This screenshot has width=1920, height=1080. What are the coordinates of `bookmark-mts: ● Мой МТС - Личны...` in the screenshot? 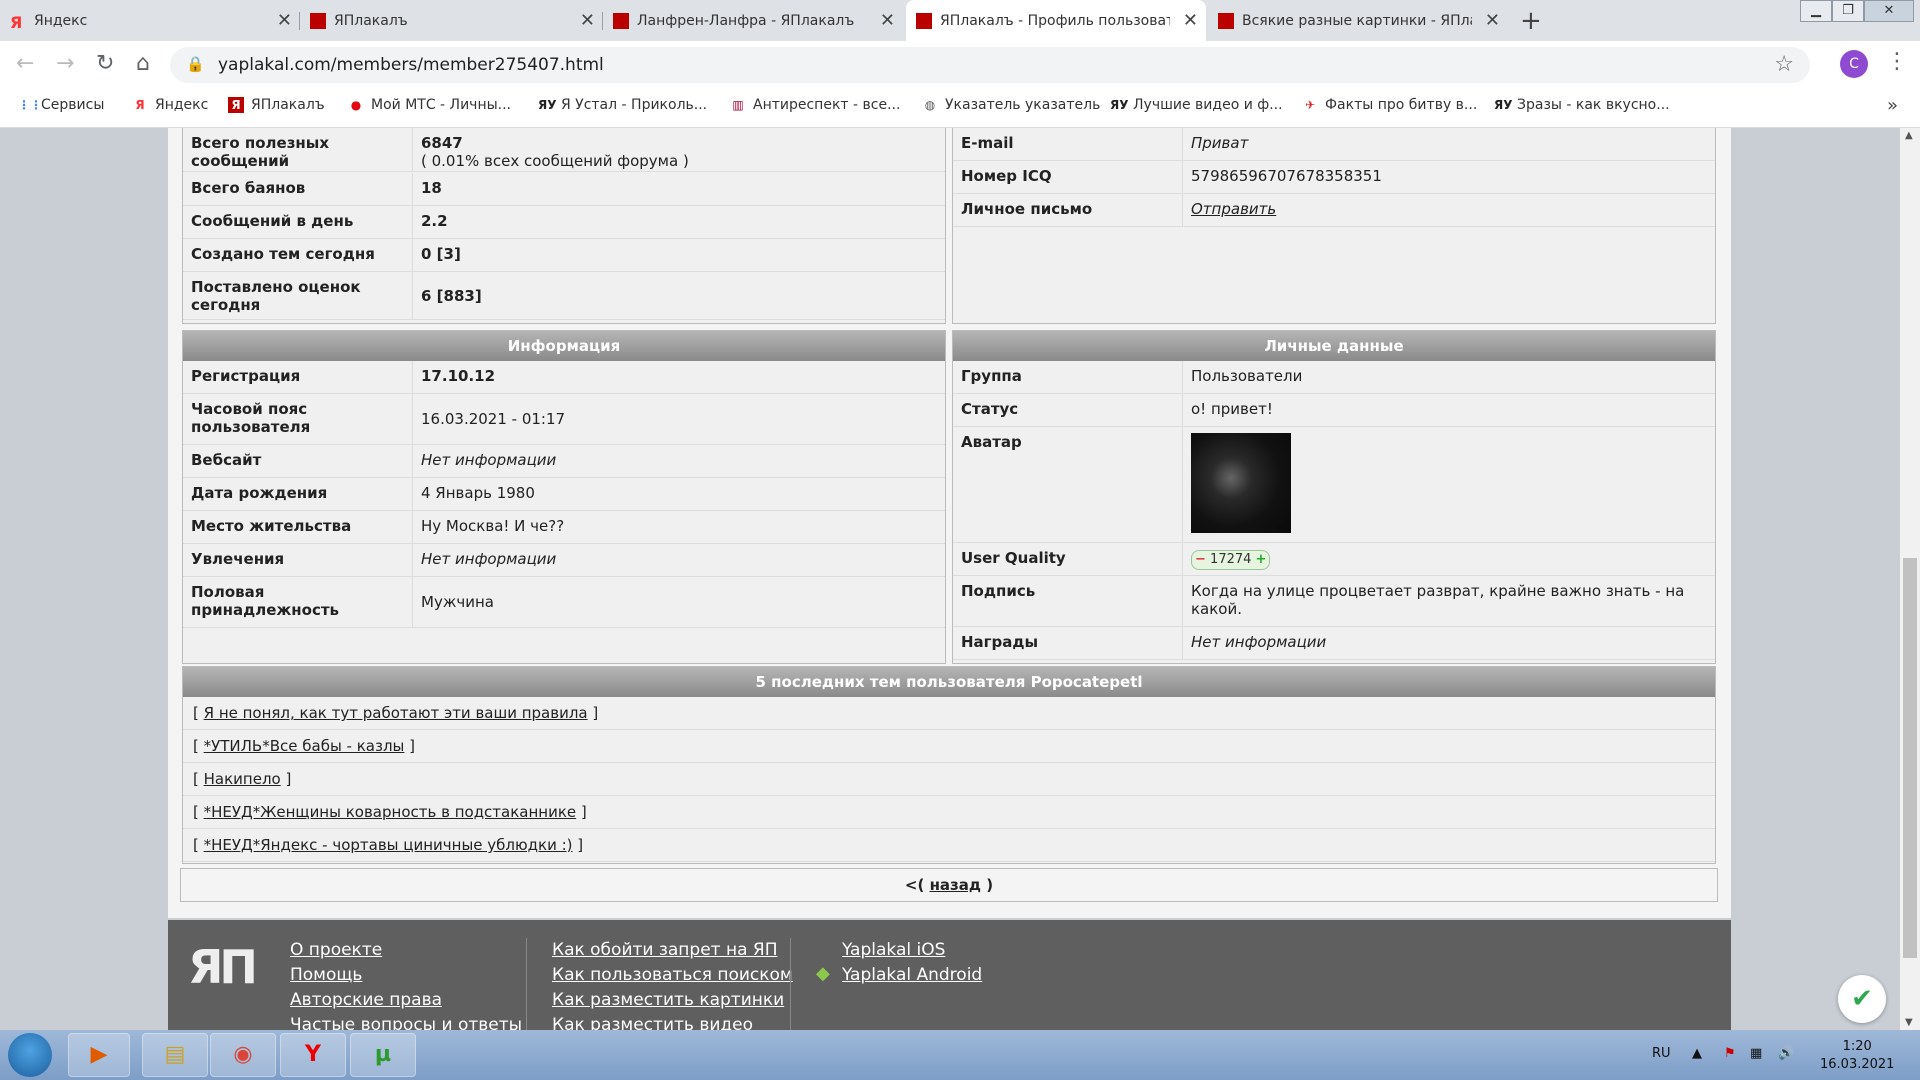 It's located at (429, 105).